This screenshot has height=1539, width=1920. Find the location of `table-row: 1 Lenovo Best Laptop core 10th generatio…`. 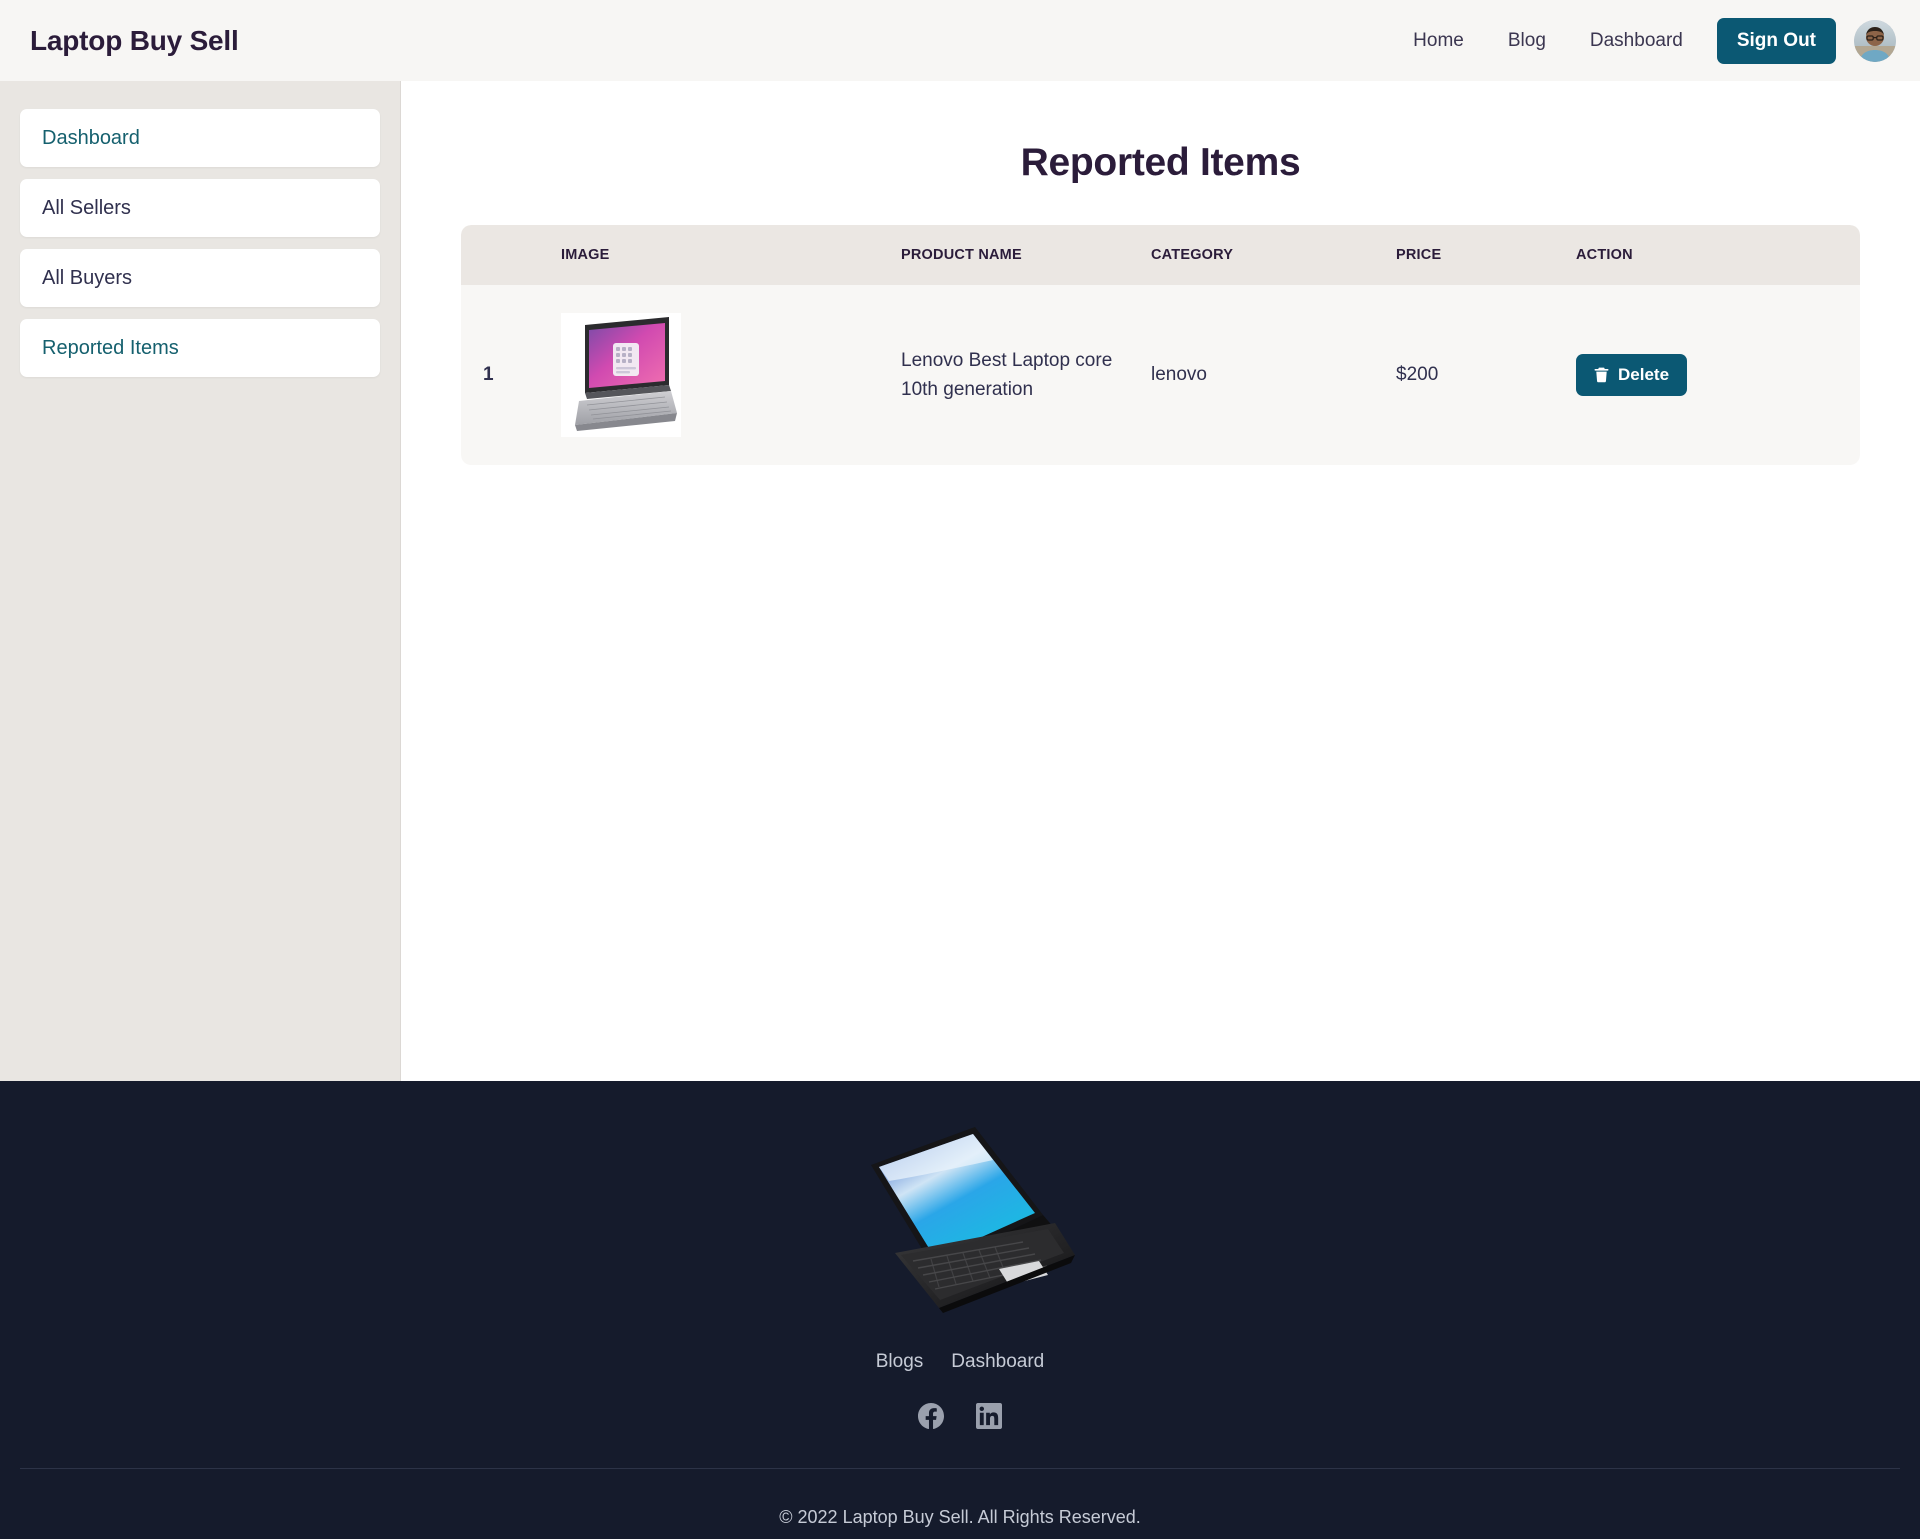

table-row: 1 Lenovo Best Laptop core 10th generatio… is located at coordinates (1160, 375).